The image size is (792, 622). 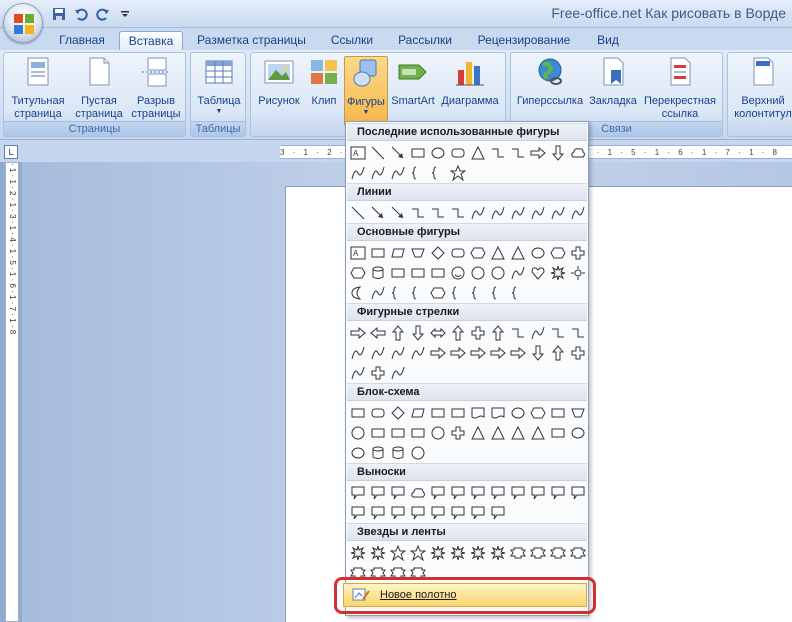 What do you see at coordinates (151, 41) in the screenshot?
I see `tab-insert: Вставка` at bounding box center [151, 41].